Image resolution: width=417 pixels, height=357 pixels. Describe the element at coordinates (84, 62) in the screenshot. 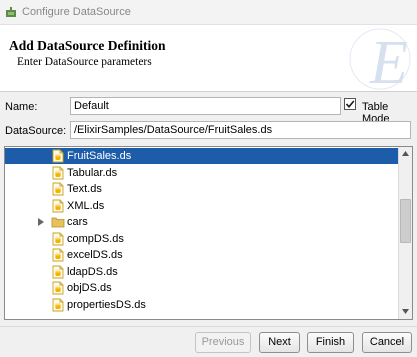

I see `header-subtitle: Enter DataSource parameters` at that location.